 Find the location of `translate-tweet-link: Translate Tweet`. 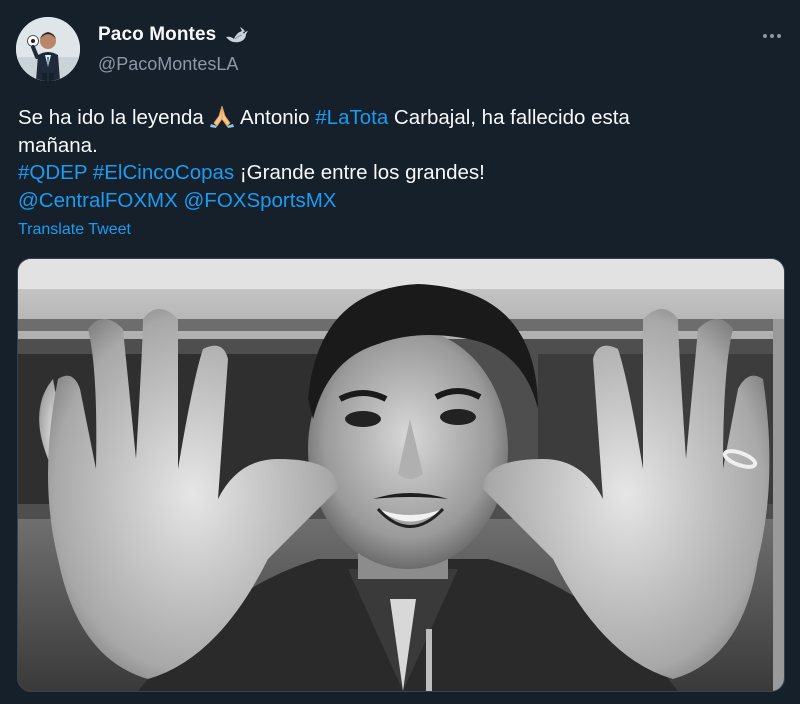

translate-tweet-link: Translate Tweet is located at coordinates (74, 230).